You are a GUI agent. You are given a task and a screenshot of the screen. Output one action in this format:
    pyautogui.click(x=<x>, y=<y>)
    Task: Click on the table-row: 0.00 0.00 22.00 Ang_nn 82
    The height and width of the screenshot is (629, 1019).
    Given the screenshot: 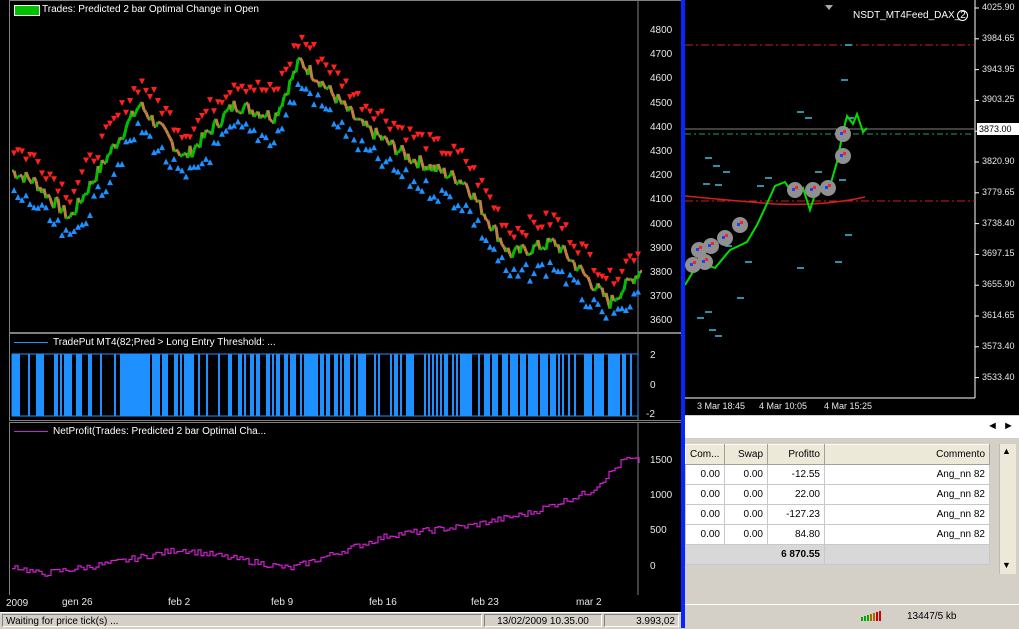 What is the action you would take?
    pyautogui.click(x=838, y=495)
    